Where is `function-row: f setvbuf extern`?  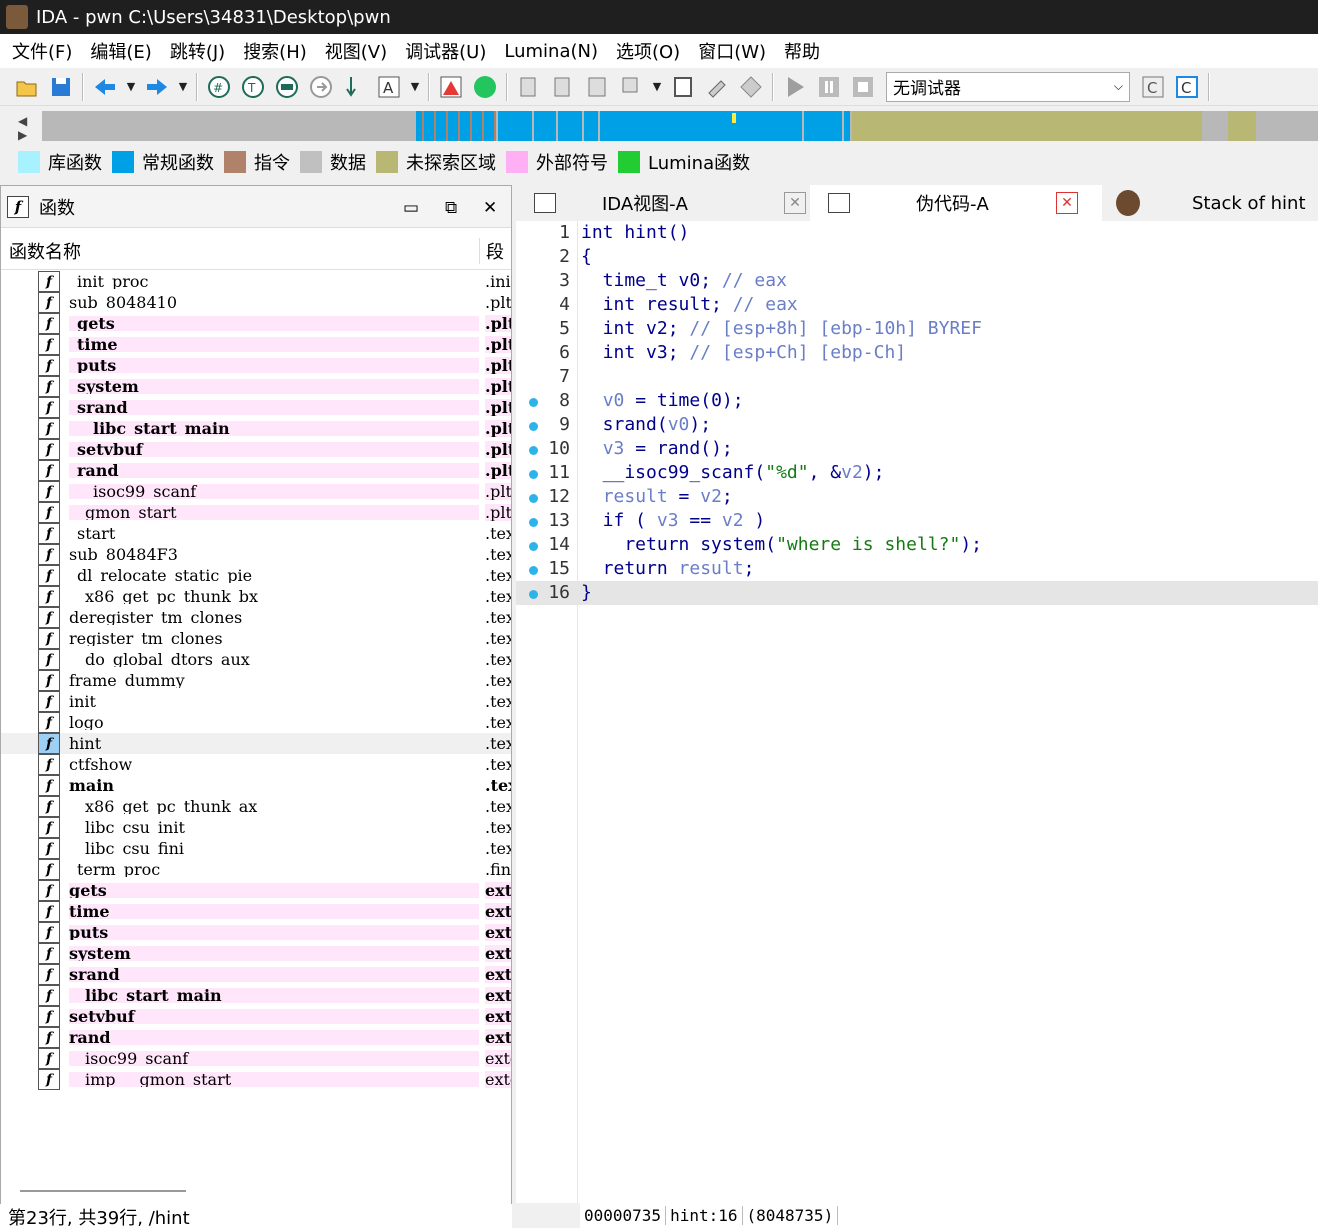
function-row: f setvbuf extern is located at coordinates (256, 1016).